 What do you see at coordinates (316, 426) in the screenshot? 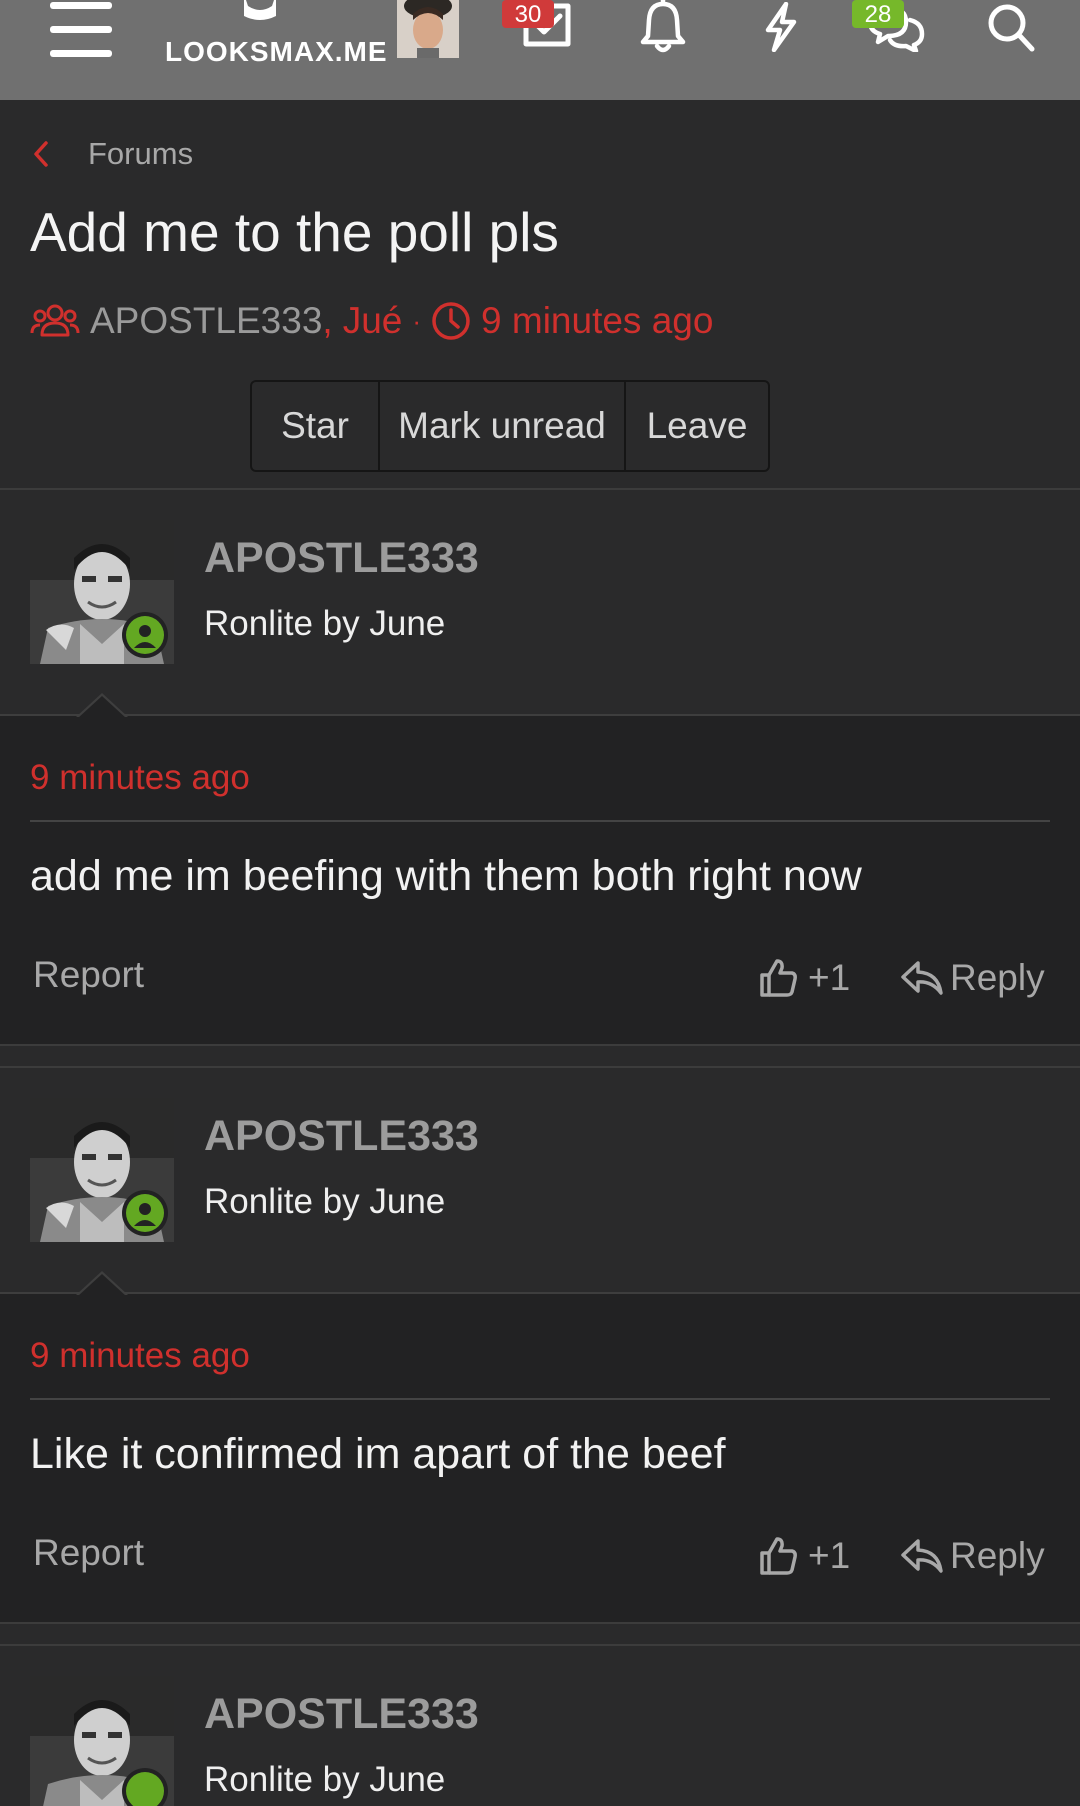
I see `star-button: Star` at bounding box center [316, 426].